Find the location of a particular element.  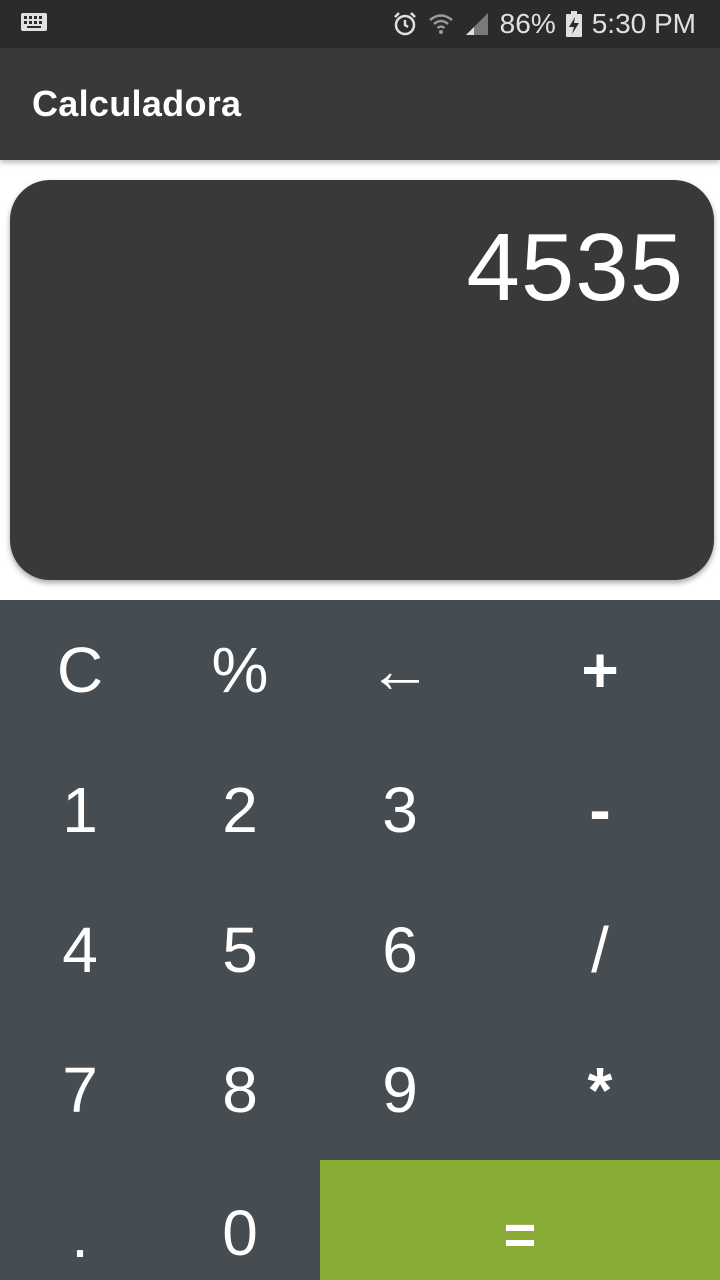

clock-time: 5:30 PM is located at coordinates (643, 23).